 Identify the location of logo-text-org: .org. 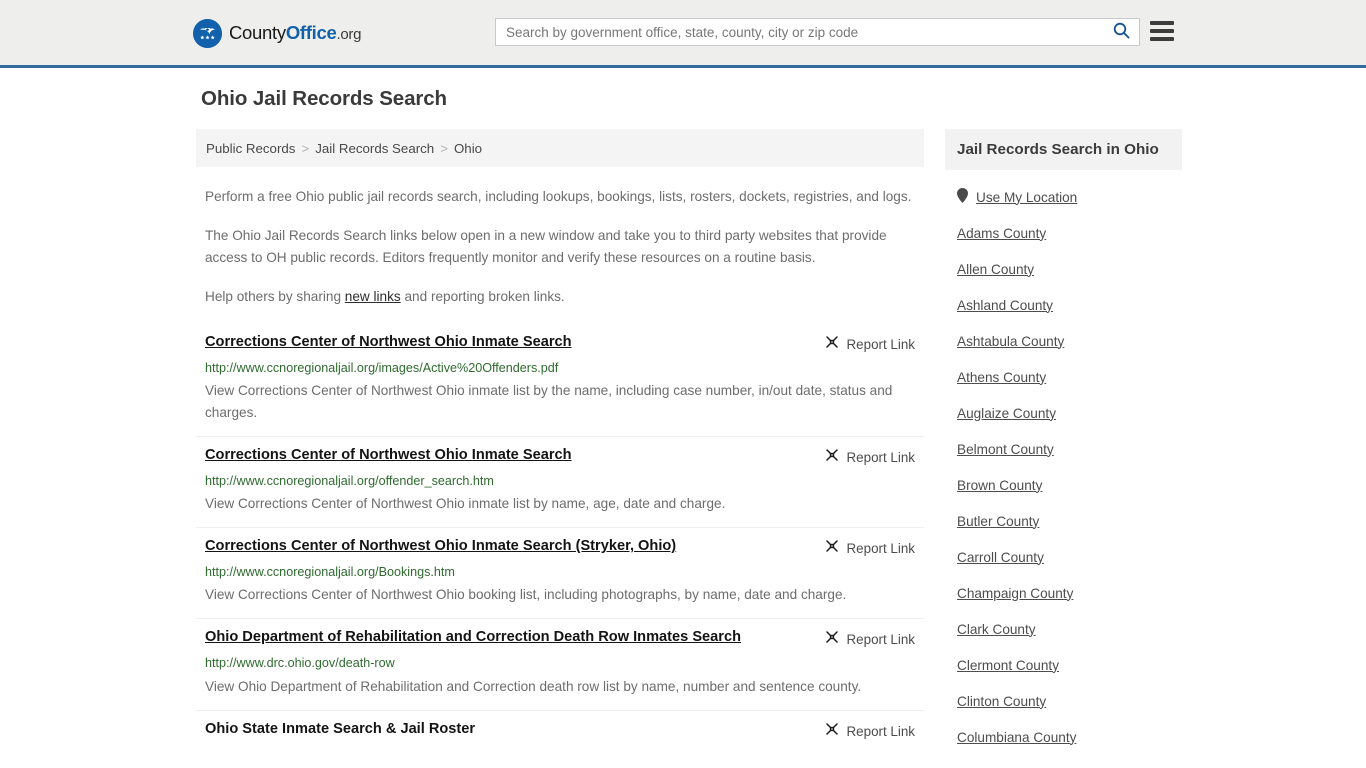
(349, 35).